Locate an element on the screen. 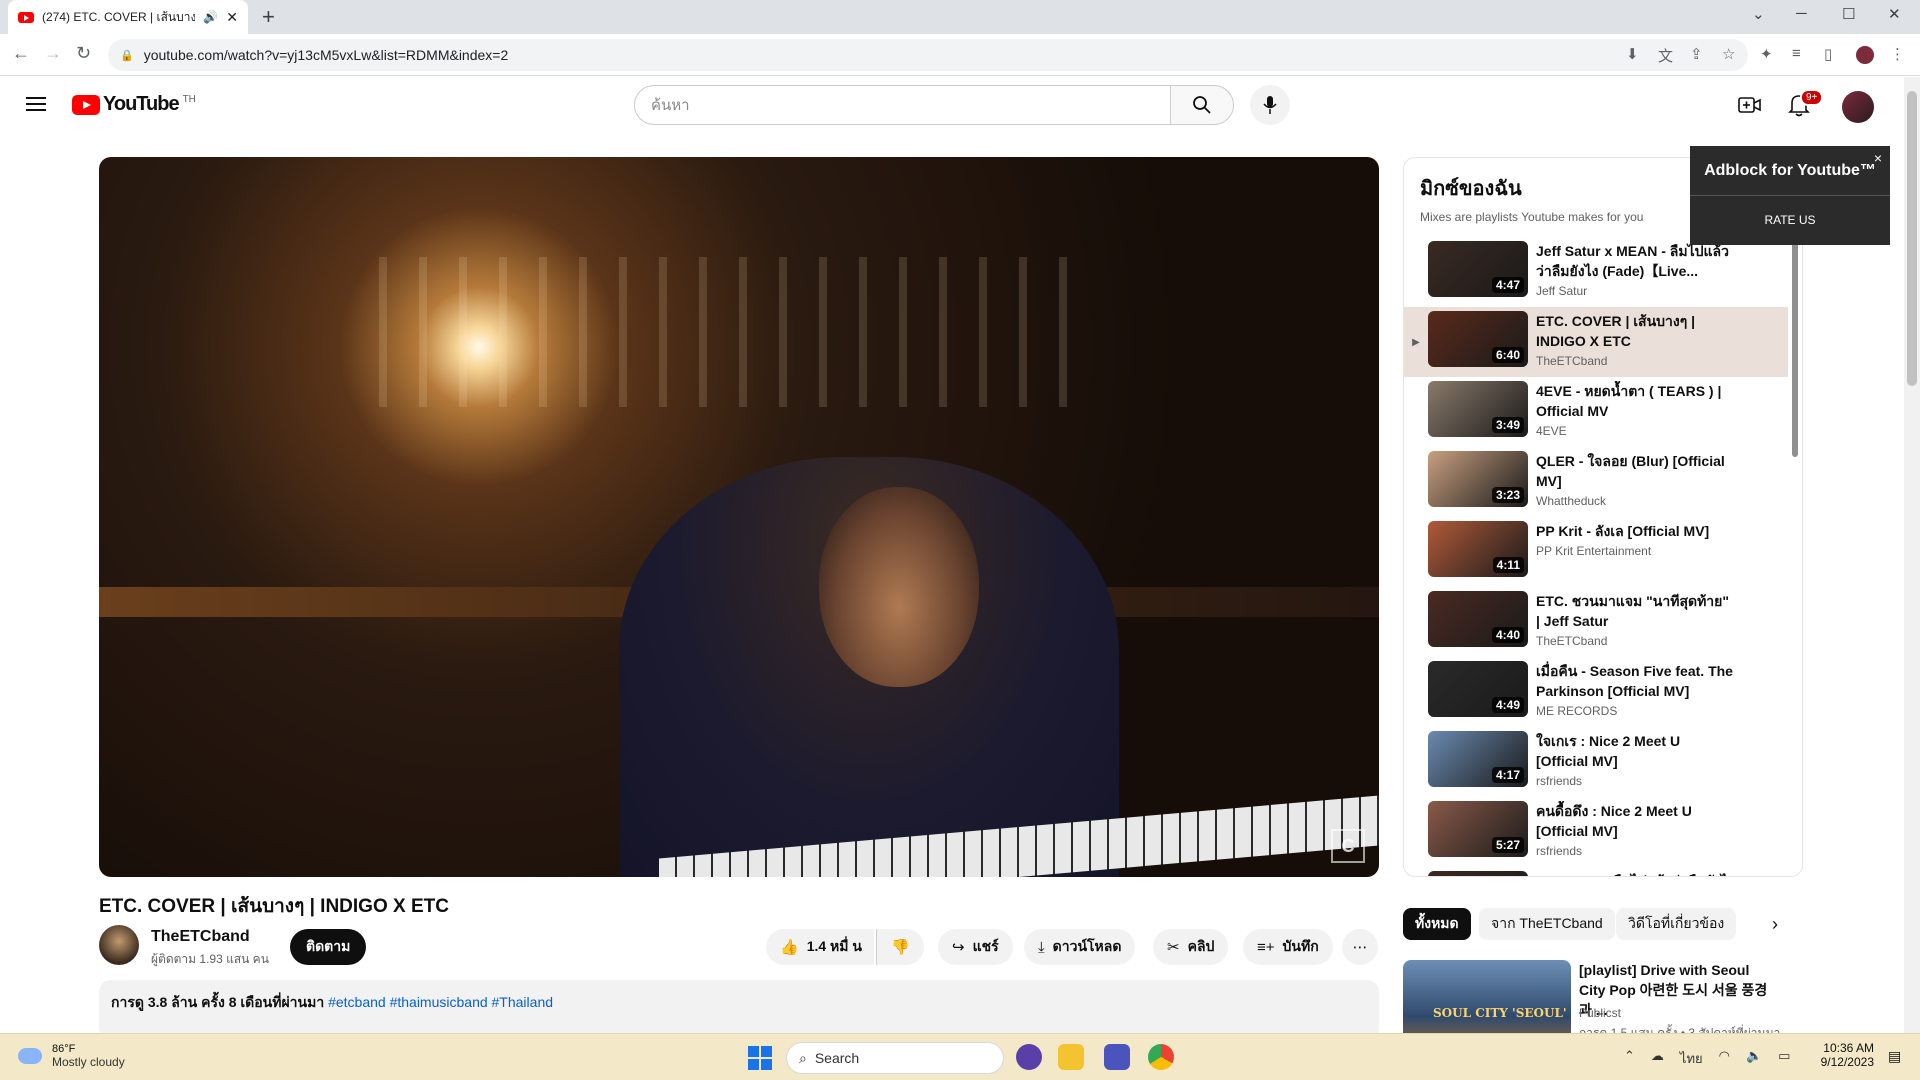 This screenshot has width=1920, height=1080. chrome-icon is located at coordinates (1161, 1057).